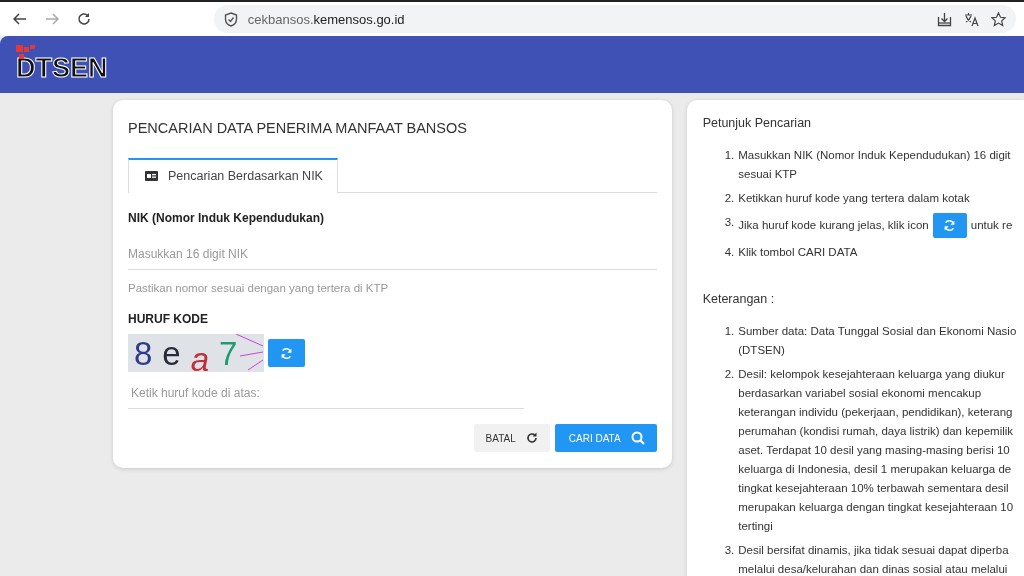 This screenshot has height=576, width=1024. I want to click on section-title: Petunjuk Pencarian, so click(757, 123).